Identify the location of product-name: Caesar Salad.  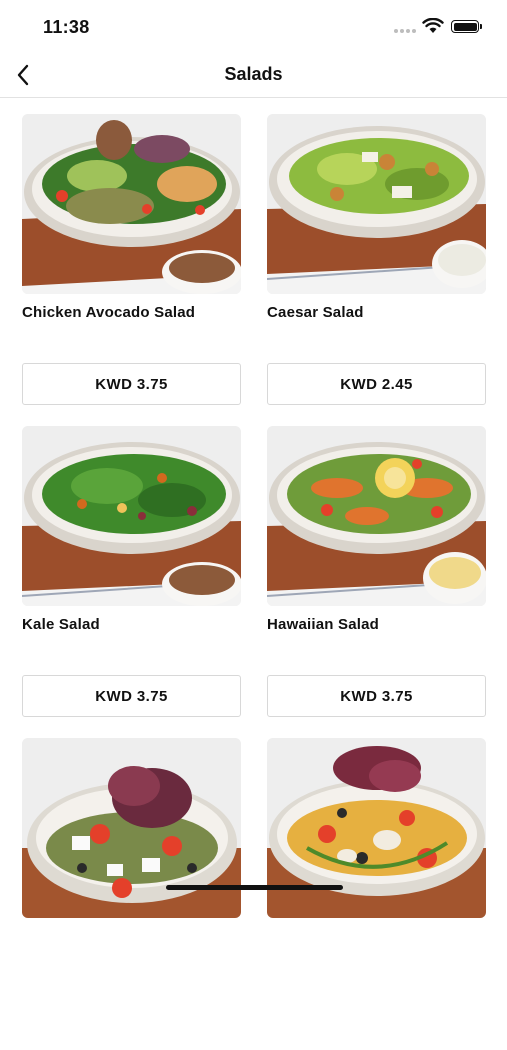
(315, 312).